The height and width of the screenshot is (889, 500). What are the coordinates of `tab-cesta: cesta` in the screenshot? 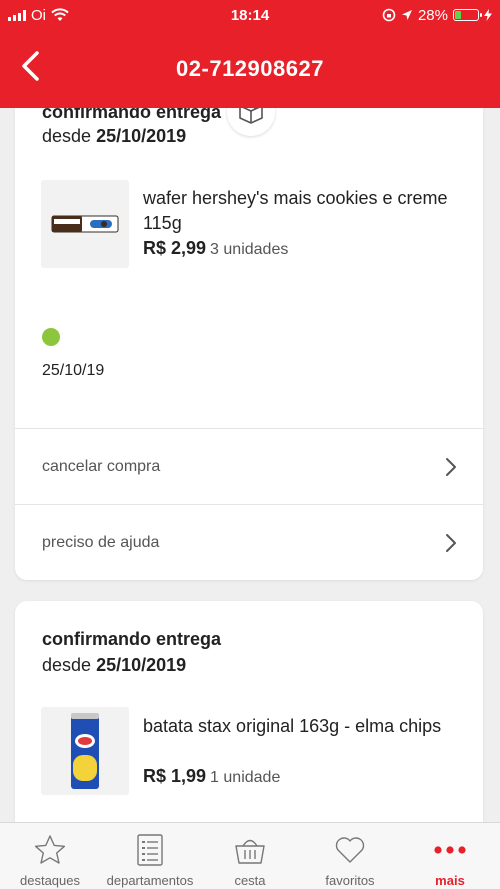 It's located at (250, 856).